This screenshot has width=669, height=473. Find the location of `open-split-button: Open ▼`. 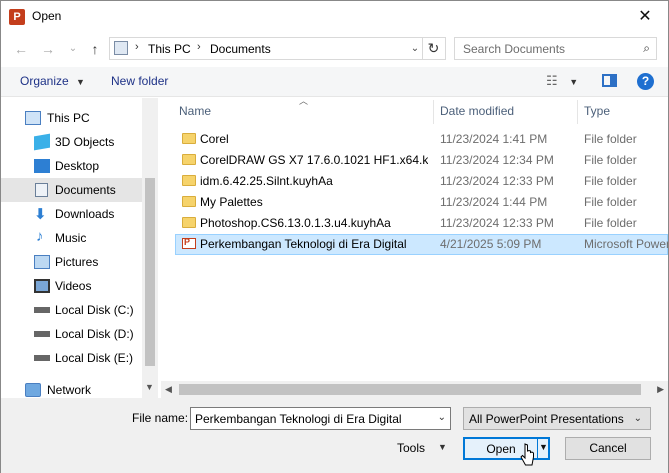

open-split-button: Open ▼ is located at coordinates (506, 448).